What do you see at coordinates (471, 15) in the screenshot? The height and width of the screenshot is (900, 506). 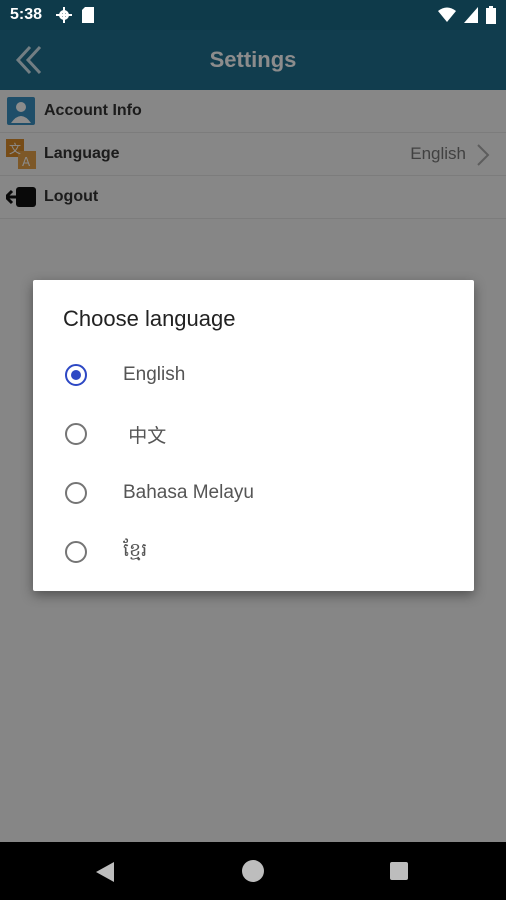 I see `signal-icon` at bounding box center [471, 15].